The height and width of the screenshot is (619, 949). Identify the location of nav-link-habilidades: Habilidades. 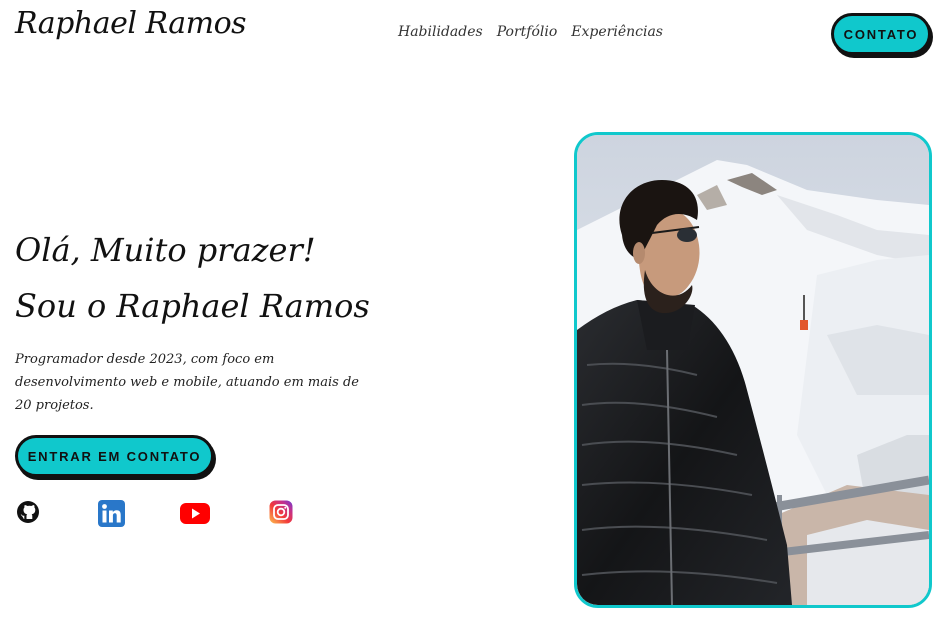
(440, 32).